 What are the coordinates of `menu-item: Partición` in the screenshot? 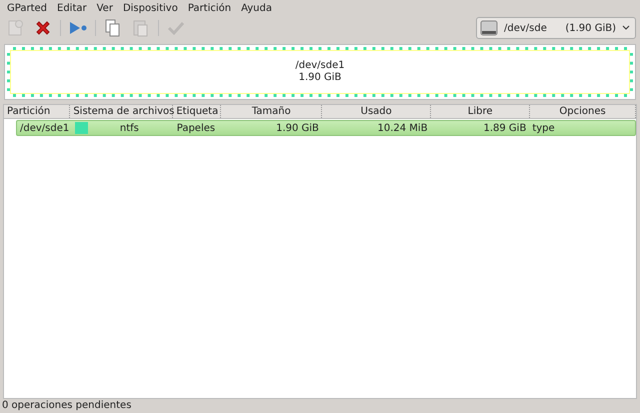 It's located at (209, 8).